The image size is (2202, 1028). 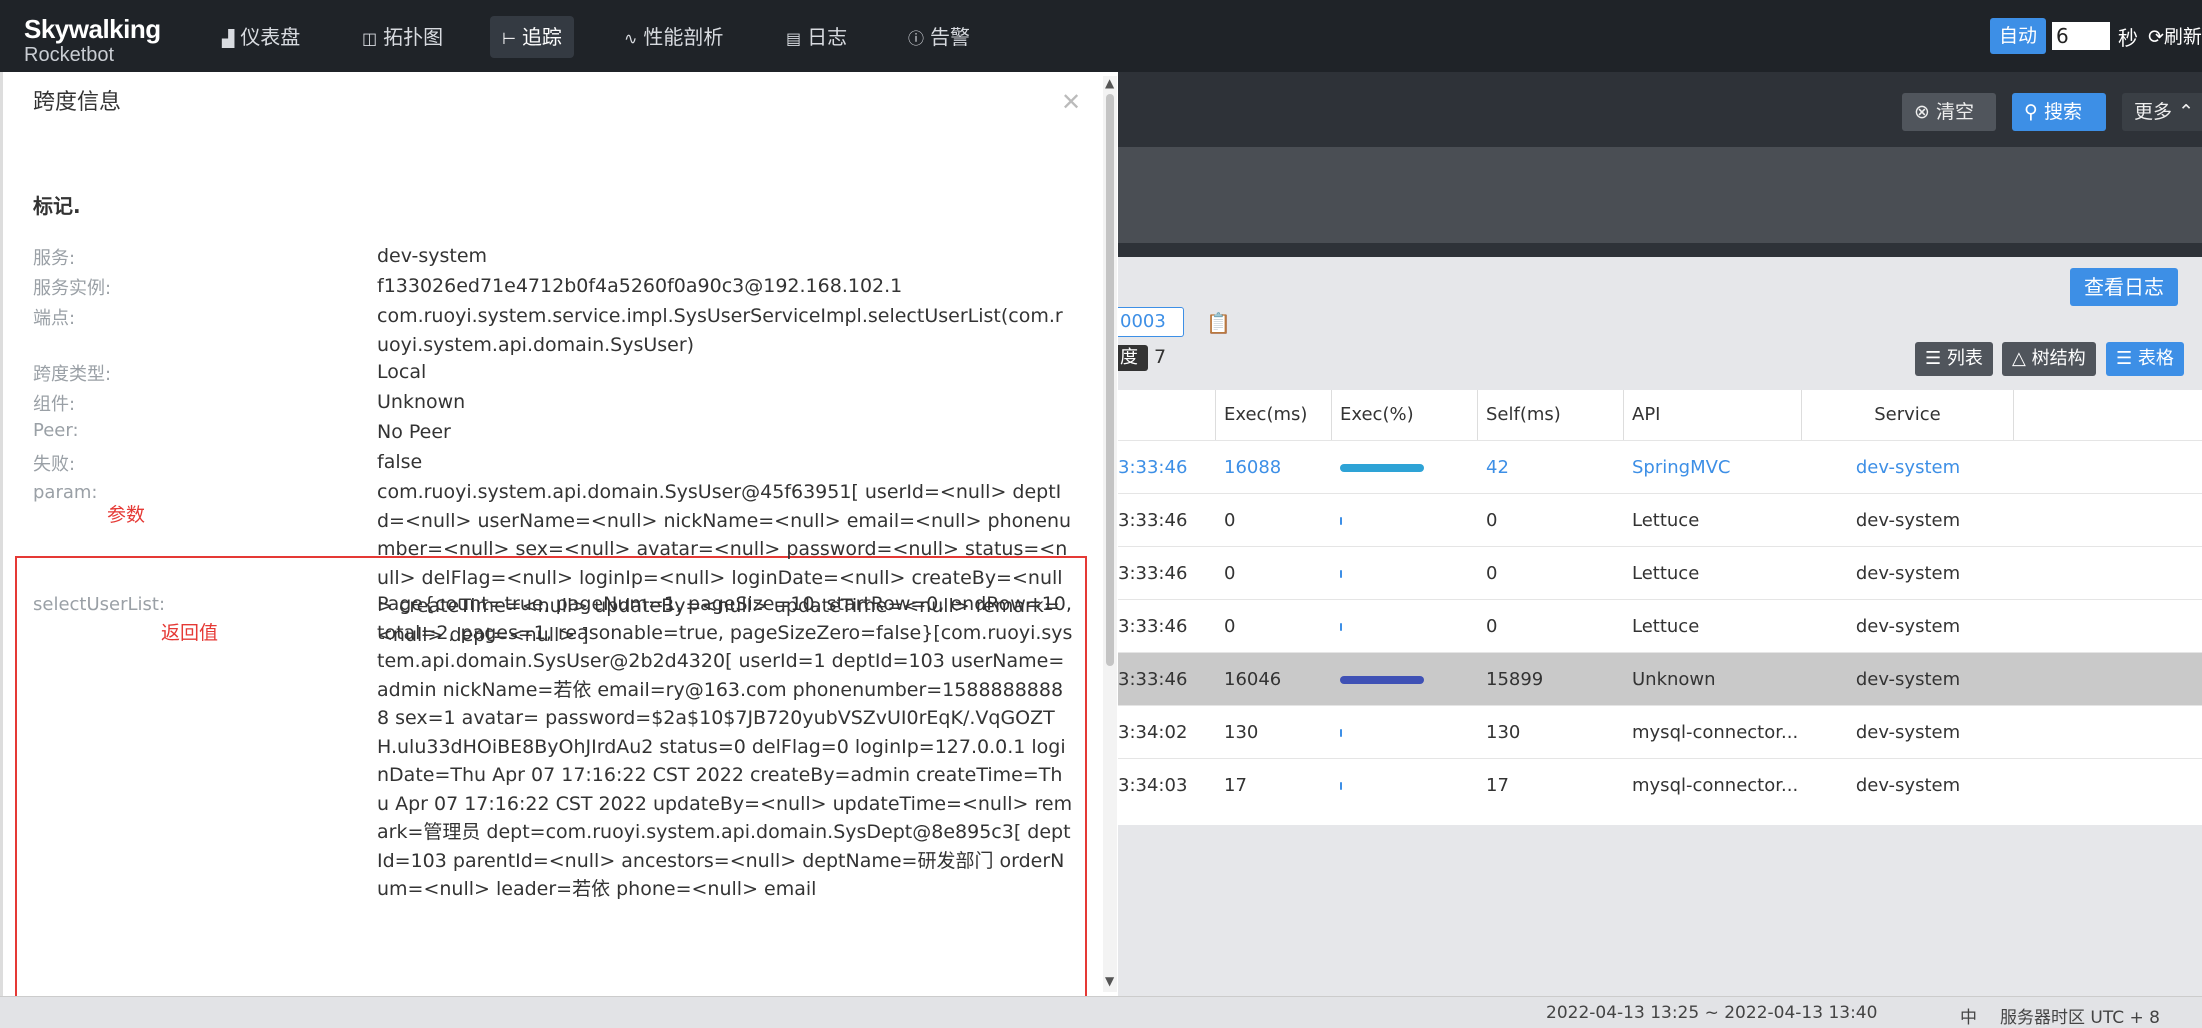 What do you see at coordinates (1110, 380) in the screenshot?
I see `scroll-thumb` at bounding box center [1110, 380].